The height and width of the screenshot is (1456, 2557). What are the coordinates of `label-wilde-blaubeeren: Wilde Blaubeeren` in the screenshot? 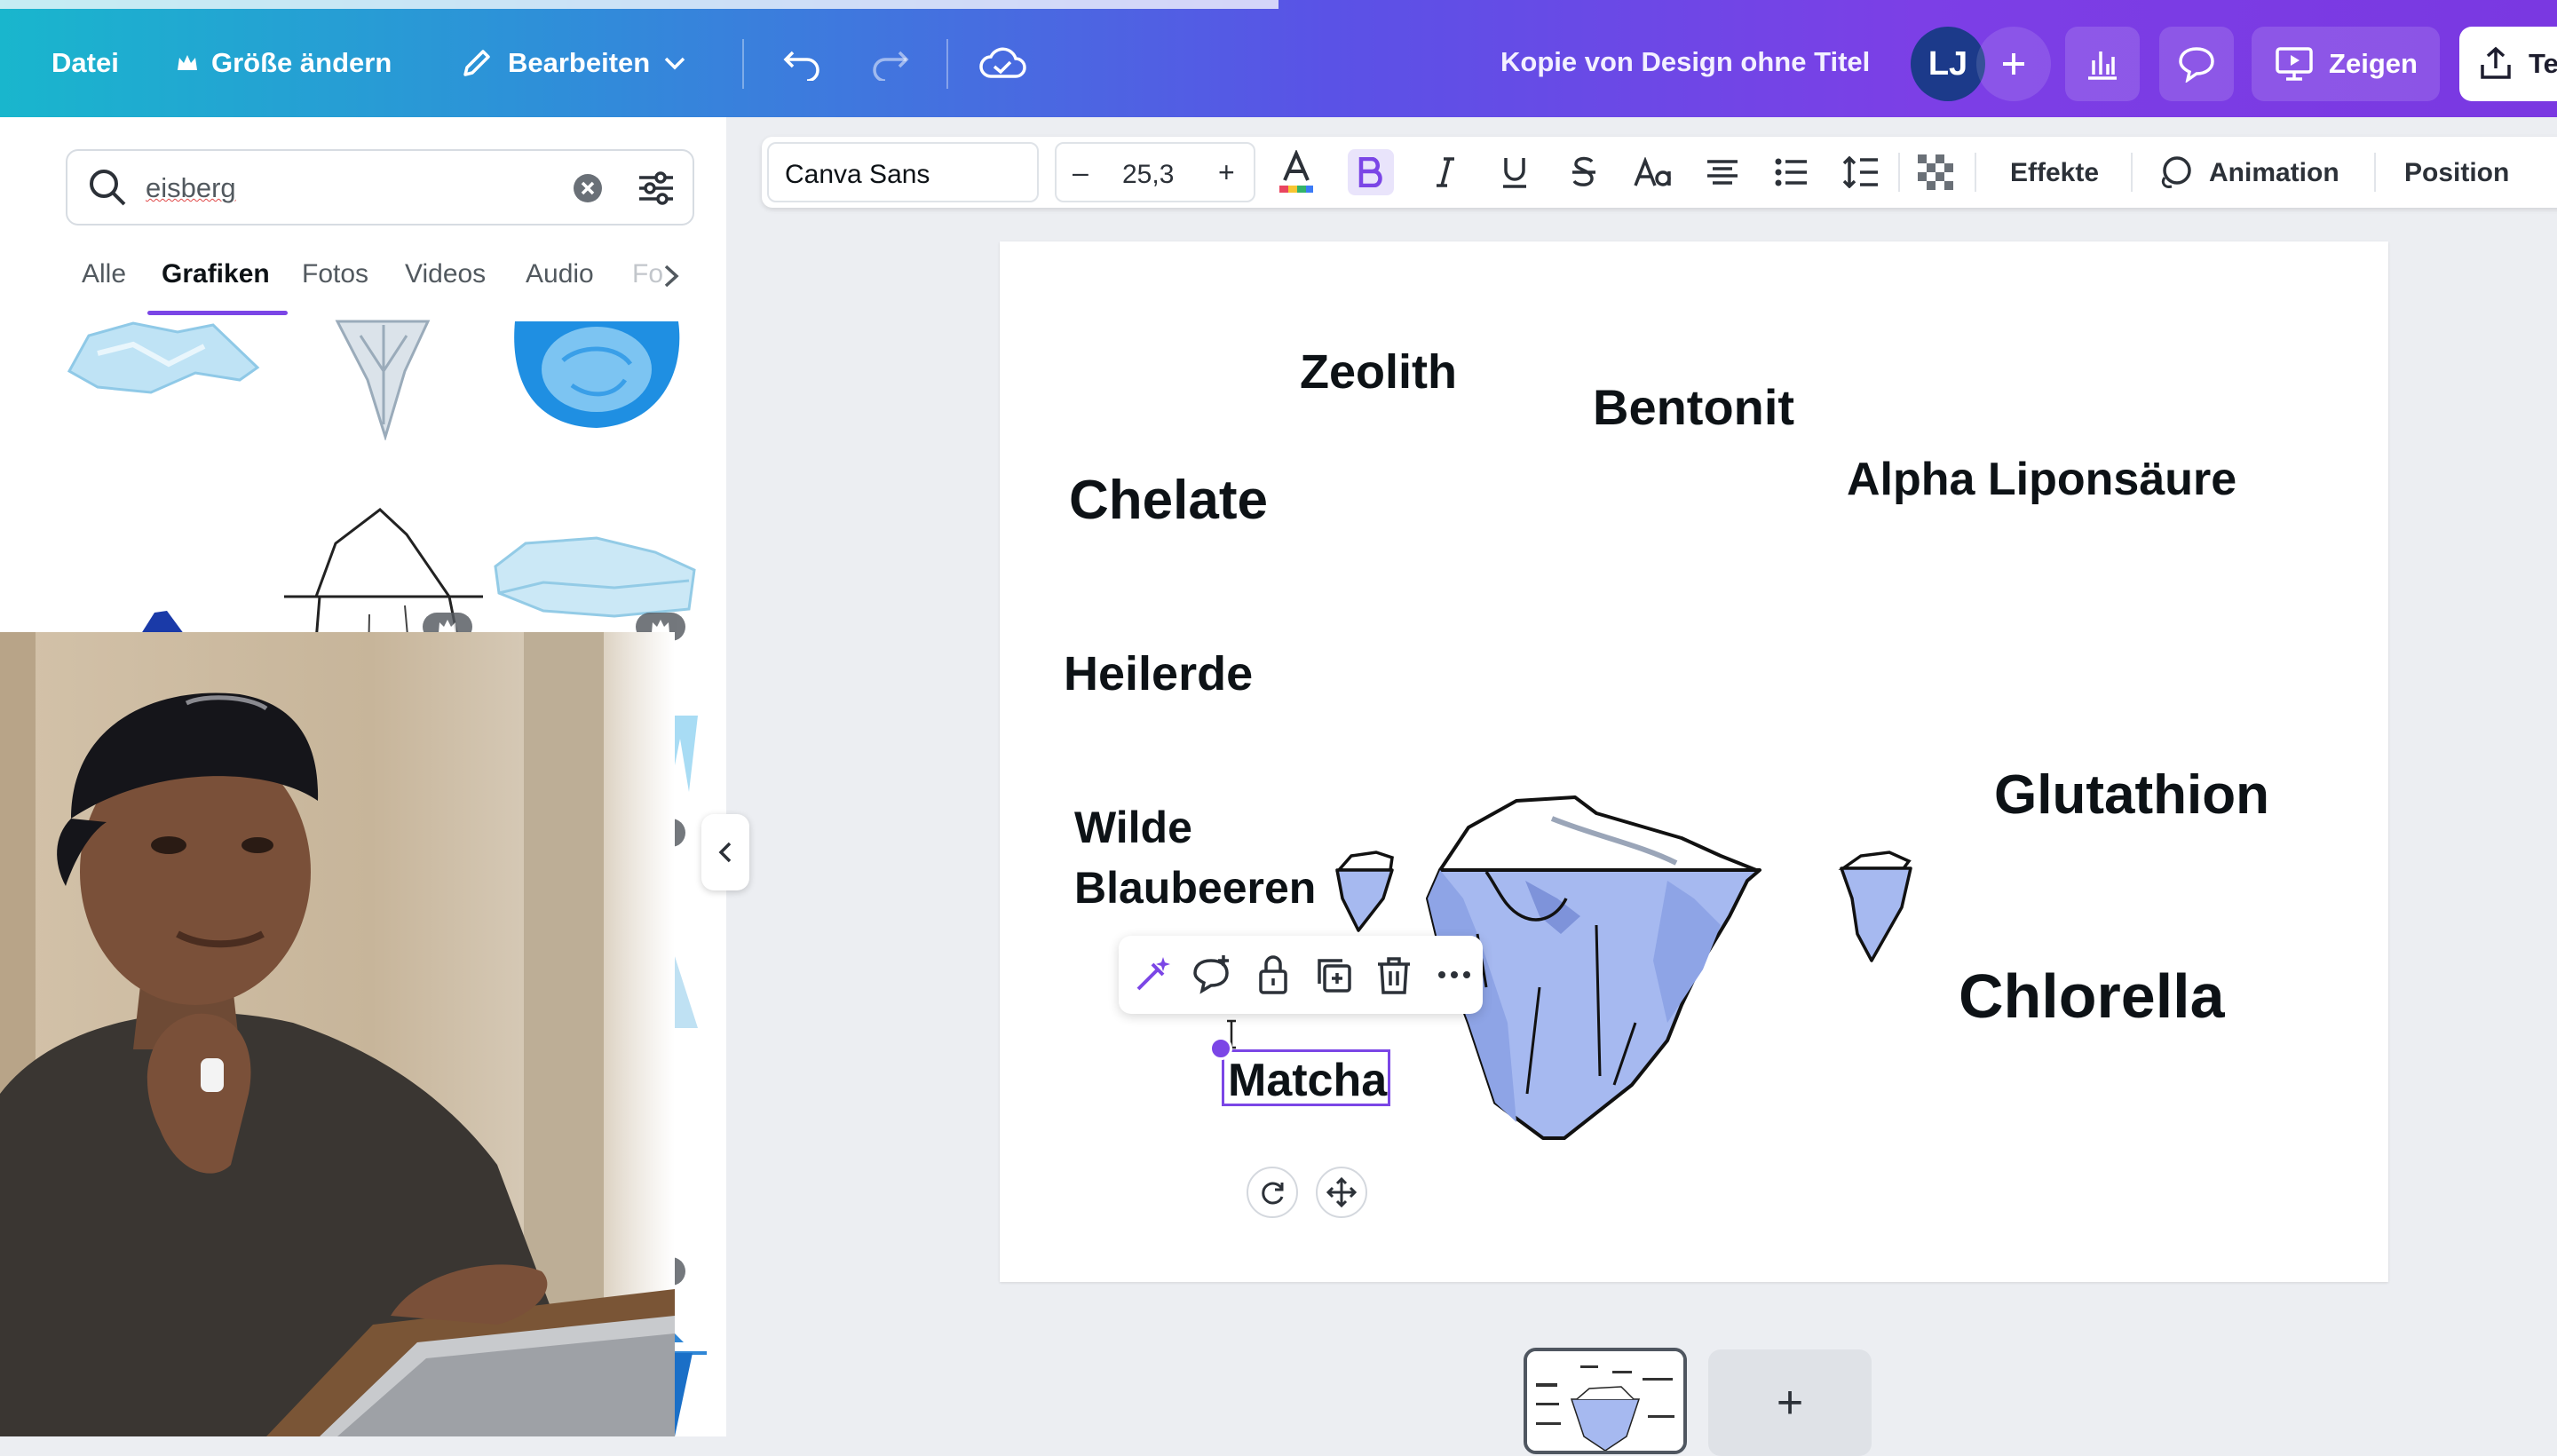 It's located at (1195, 857).